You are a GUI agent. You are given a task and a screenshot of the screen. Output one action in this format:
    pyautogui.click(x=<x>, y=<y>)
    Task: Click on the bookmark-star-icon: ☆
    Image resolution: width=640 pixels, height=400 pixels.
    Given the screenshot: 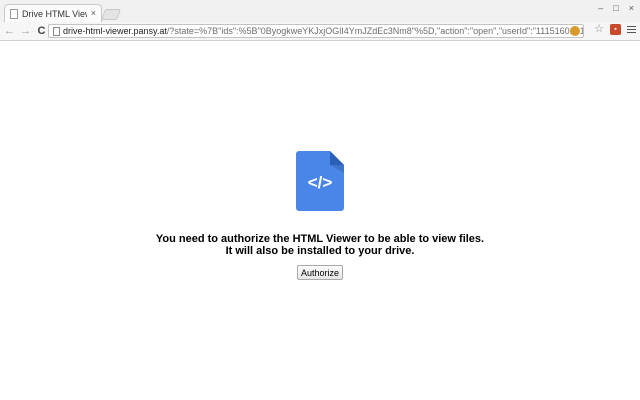 What is the action you would take?
    pyautogui.click(x=599, y=29)
    